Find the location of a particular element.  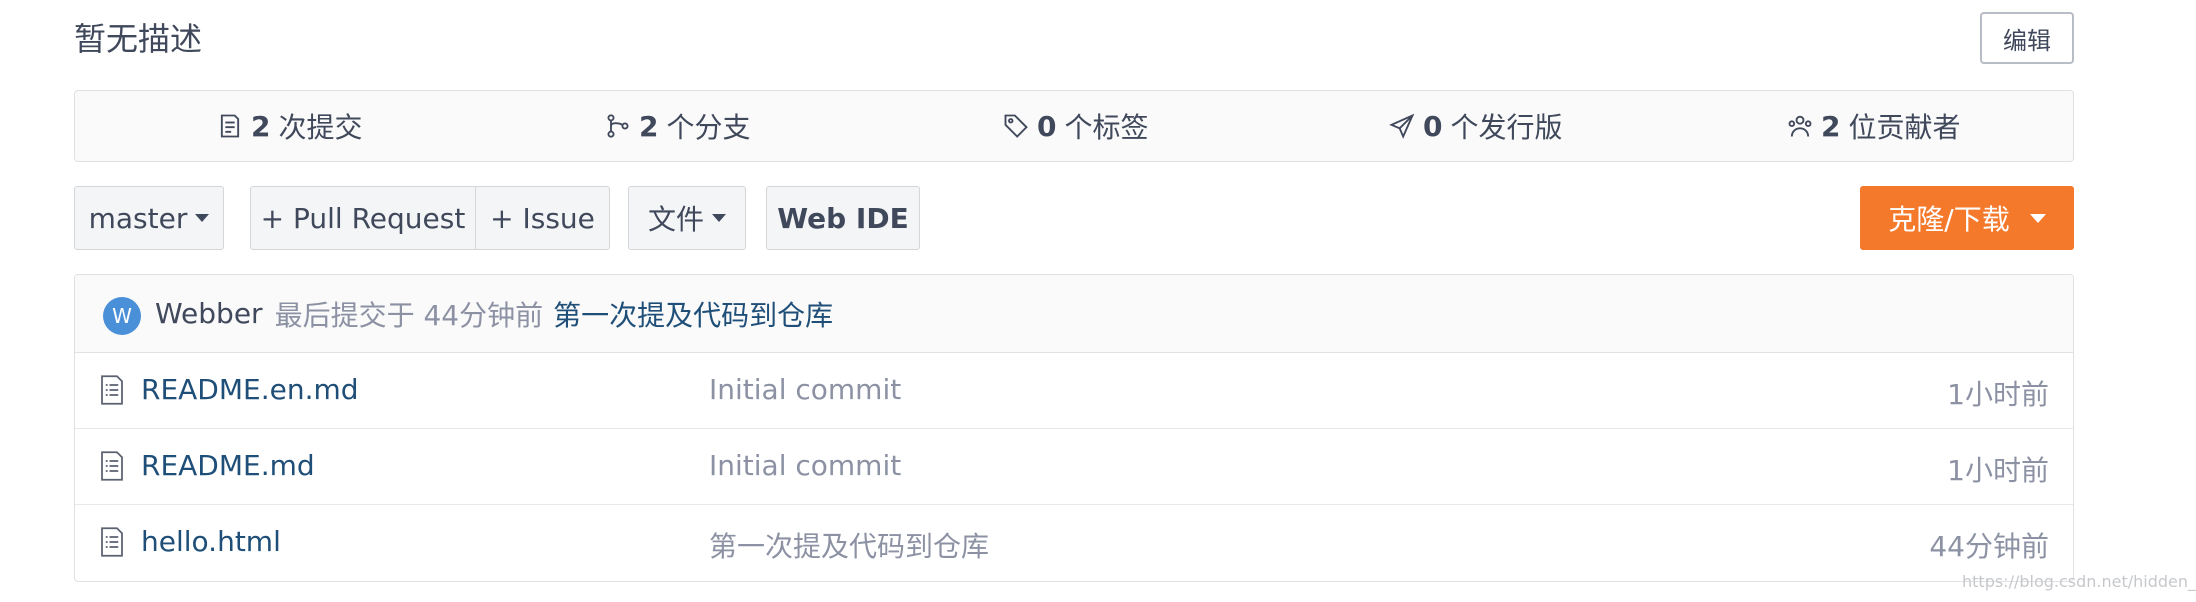

stat-tags-count: 0 is located at coordinates (1047, 126).